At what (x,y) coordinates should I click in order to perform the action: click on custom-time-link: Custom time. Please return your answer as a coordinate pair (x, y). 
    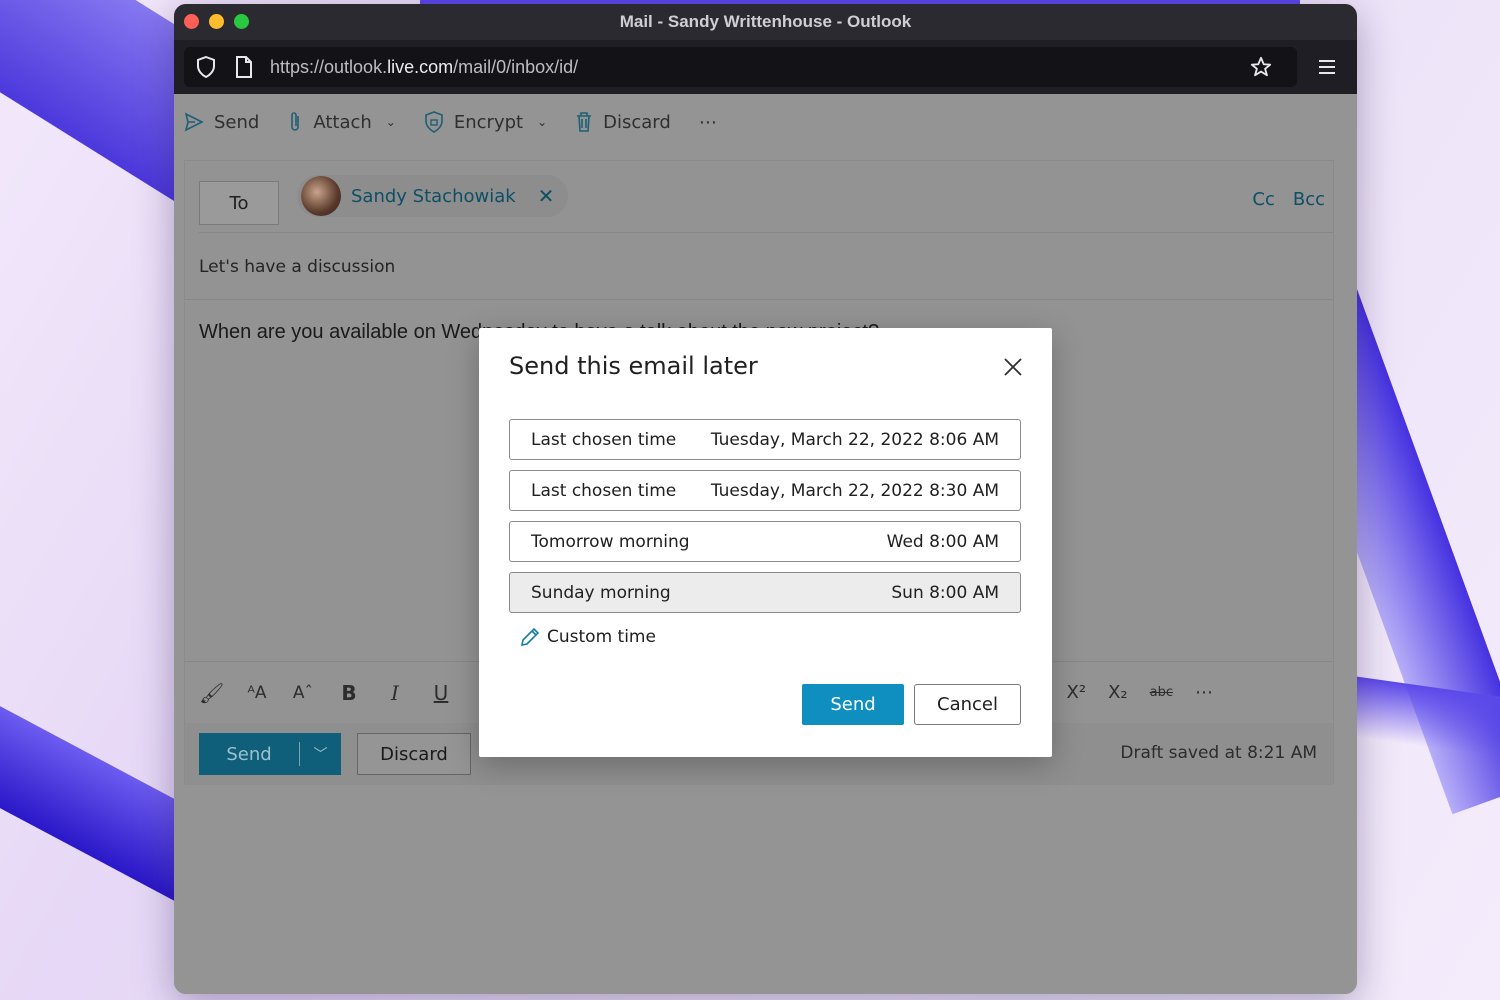
    Looking at the image, I should click on (587, 637).